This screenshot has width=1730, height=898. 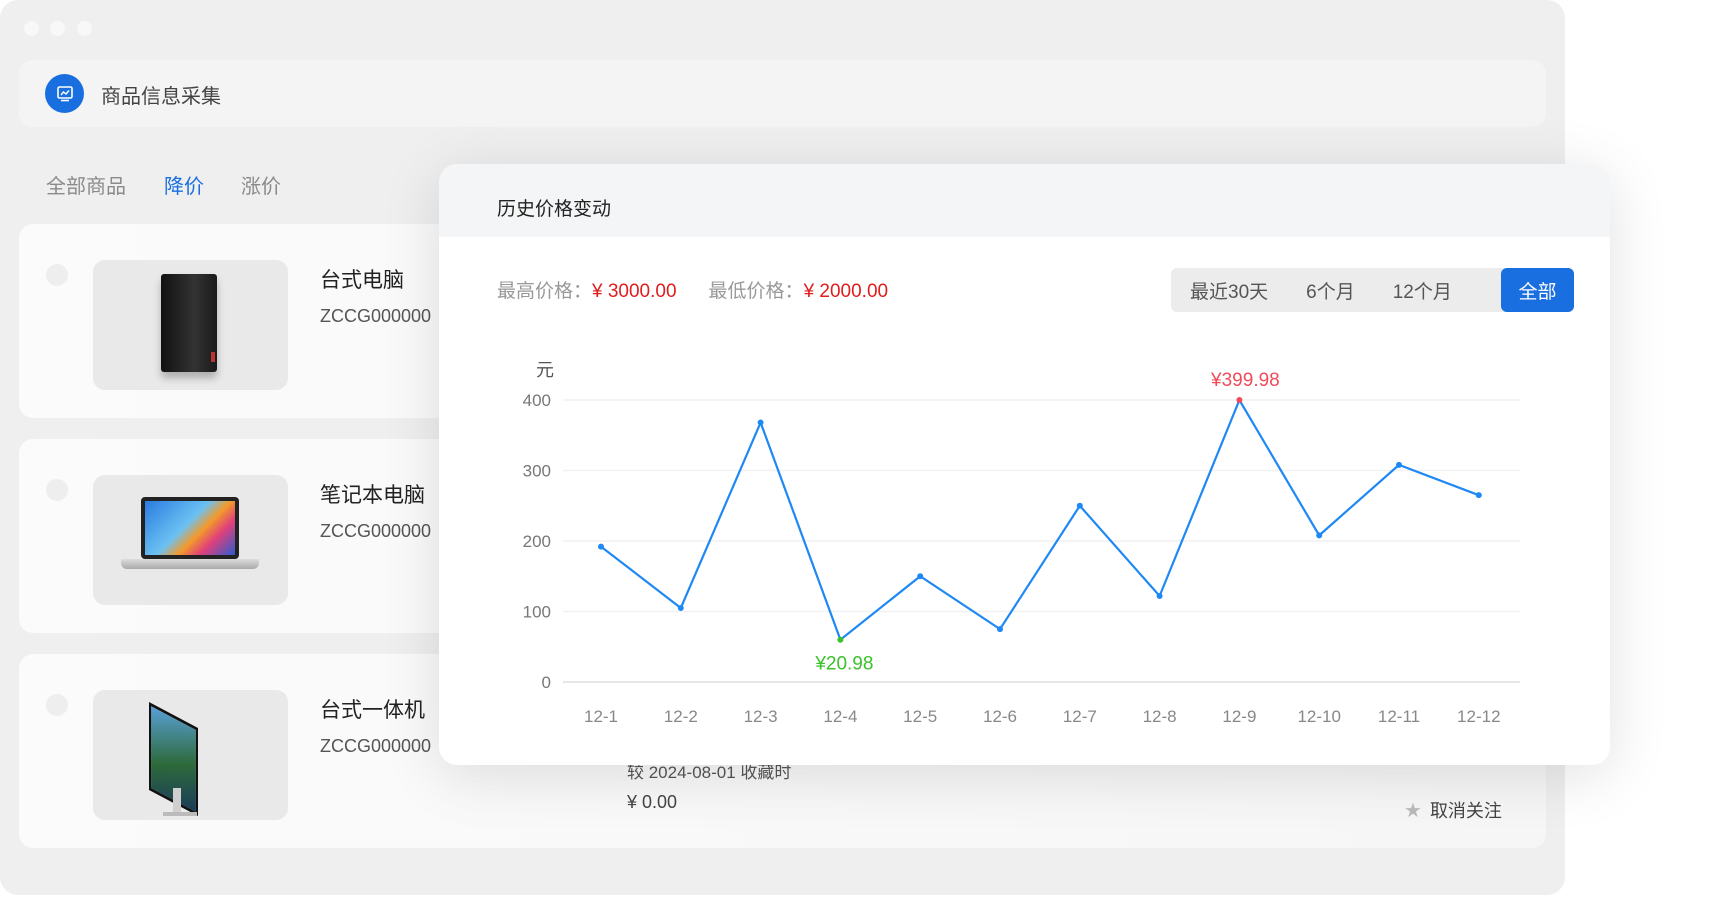 What do you see at coordinates (1160, 716) in the screenshot?
I see `x-tick-label: 12-8` at bounding box center [1160, 716].